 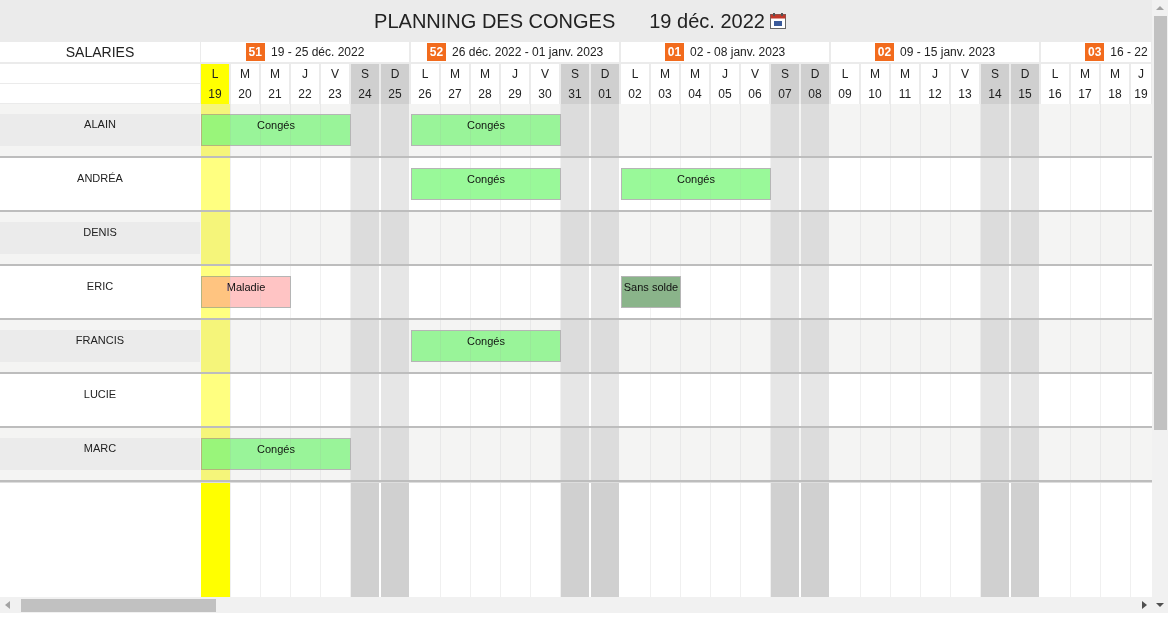 I want to click on employee-name: MARC, so click(x=100, y=454).